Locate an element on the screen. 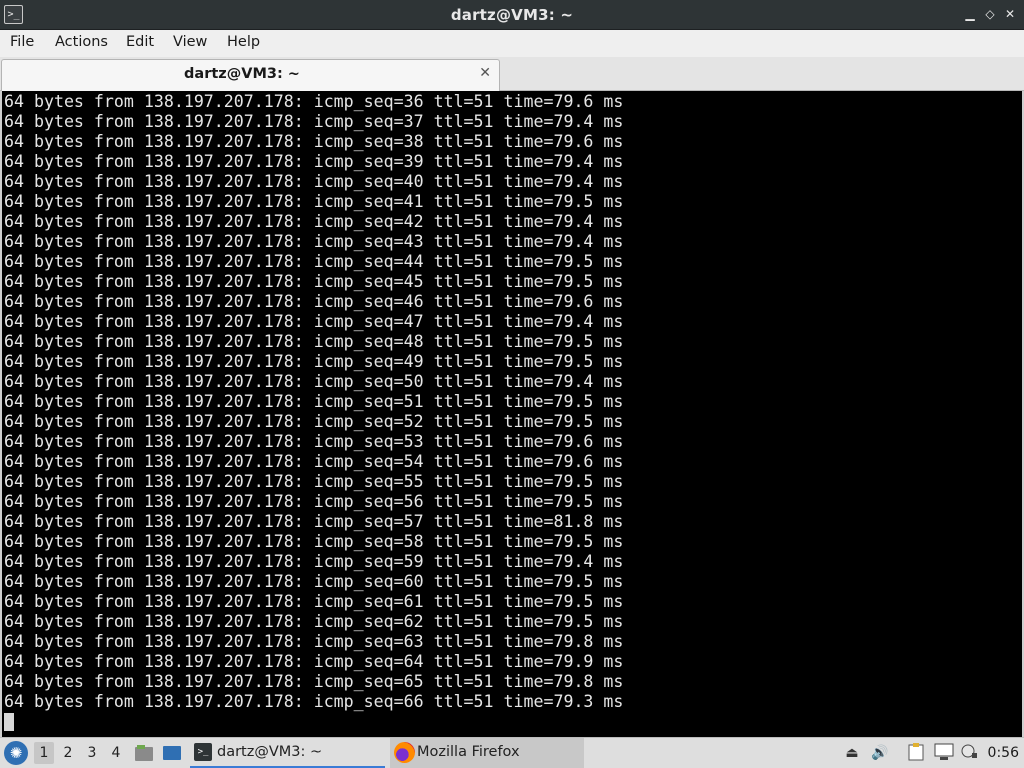 Image resolution: width=1024 pixels, height=768 pixels. workspace-1: 1 is located at coordinates (44, 753).